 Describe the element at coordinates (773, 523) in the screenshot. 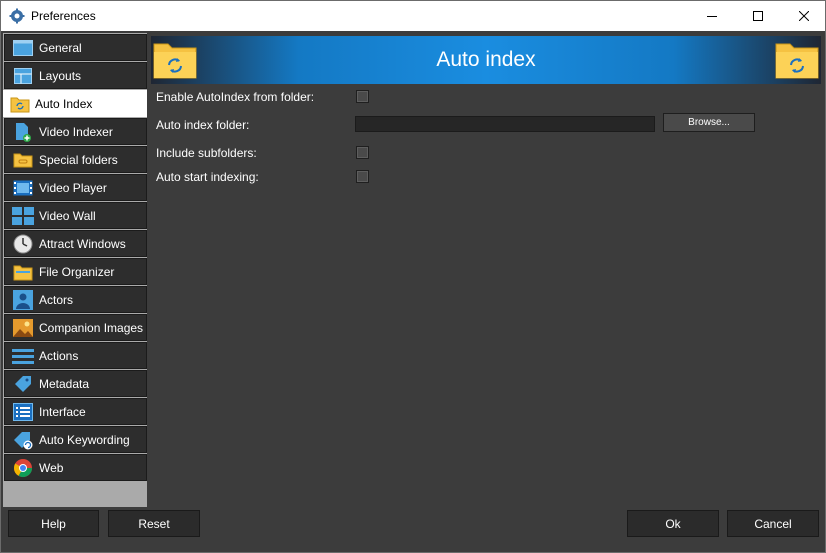

I see `cancel-button: Cancel` at that location.